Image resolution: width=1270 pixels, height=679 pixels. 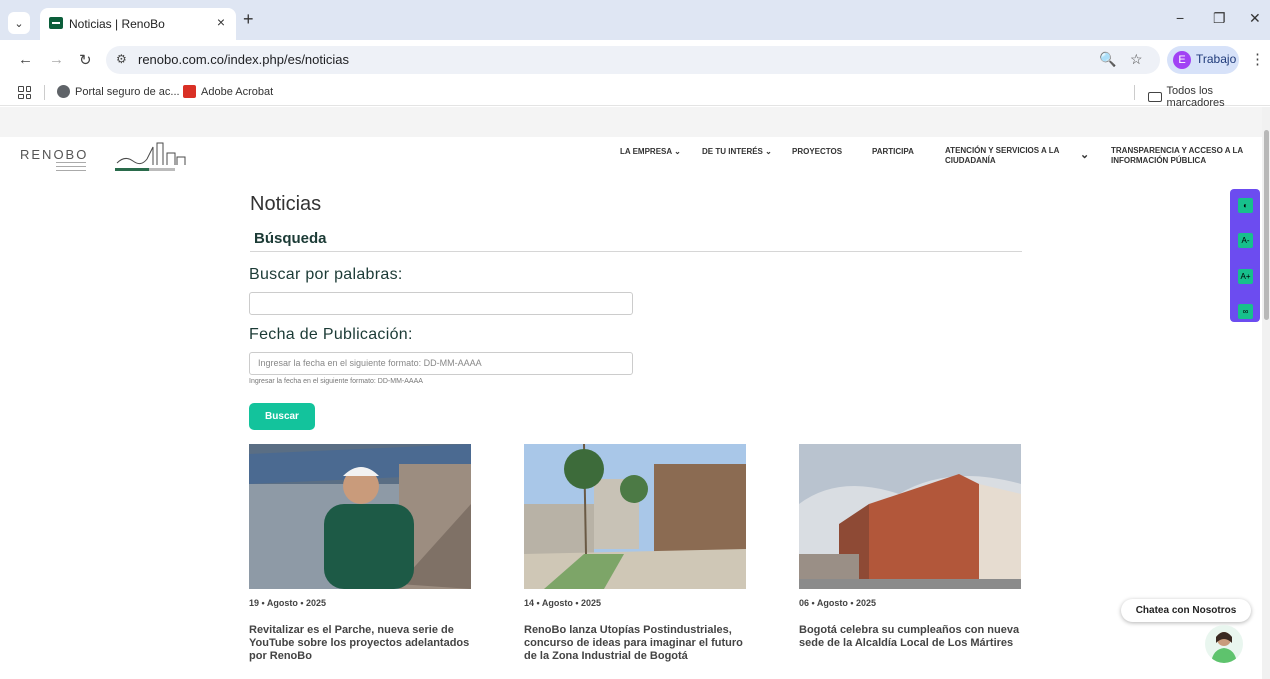 What do you see at coordinates (1245, 255) in the screenshot?
I see `accessibility-toolbar: ◐ A- A+ ∞` at bounding box center [1245, 255].